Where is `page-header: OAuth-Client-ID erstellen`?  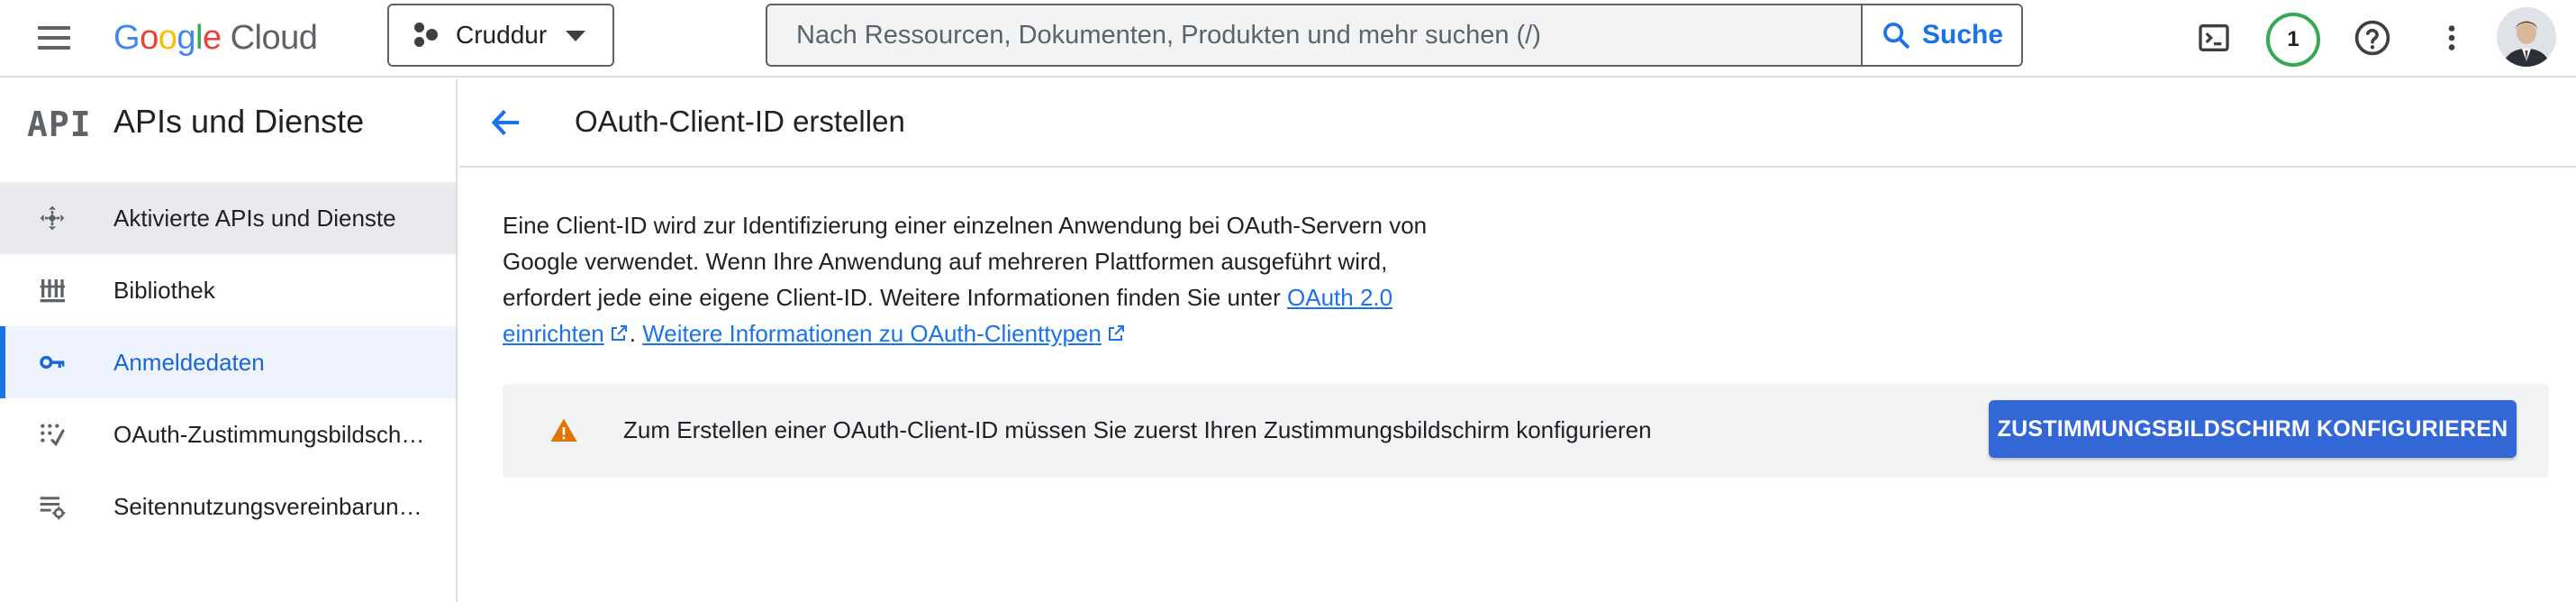
page-header: OAuth-Client-ID erstellen is located at coordinates (1517, 123).